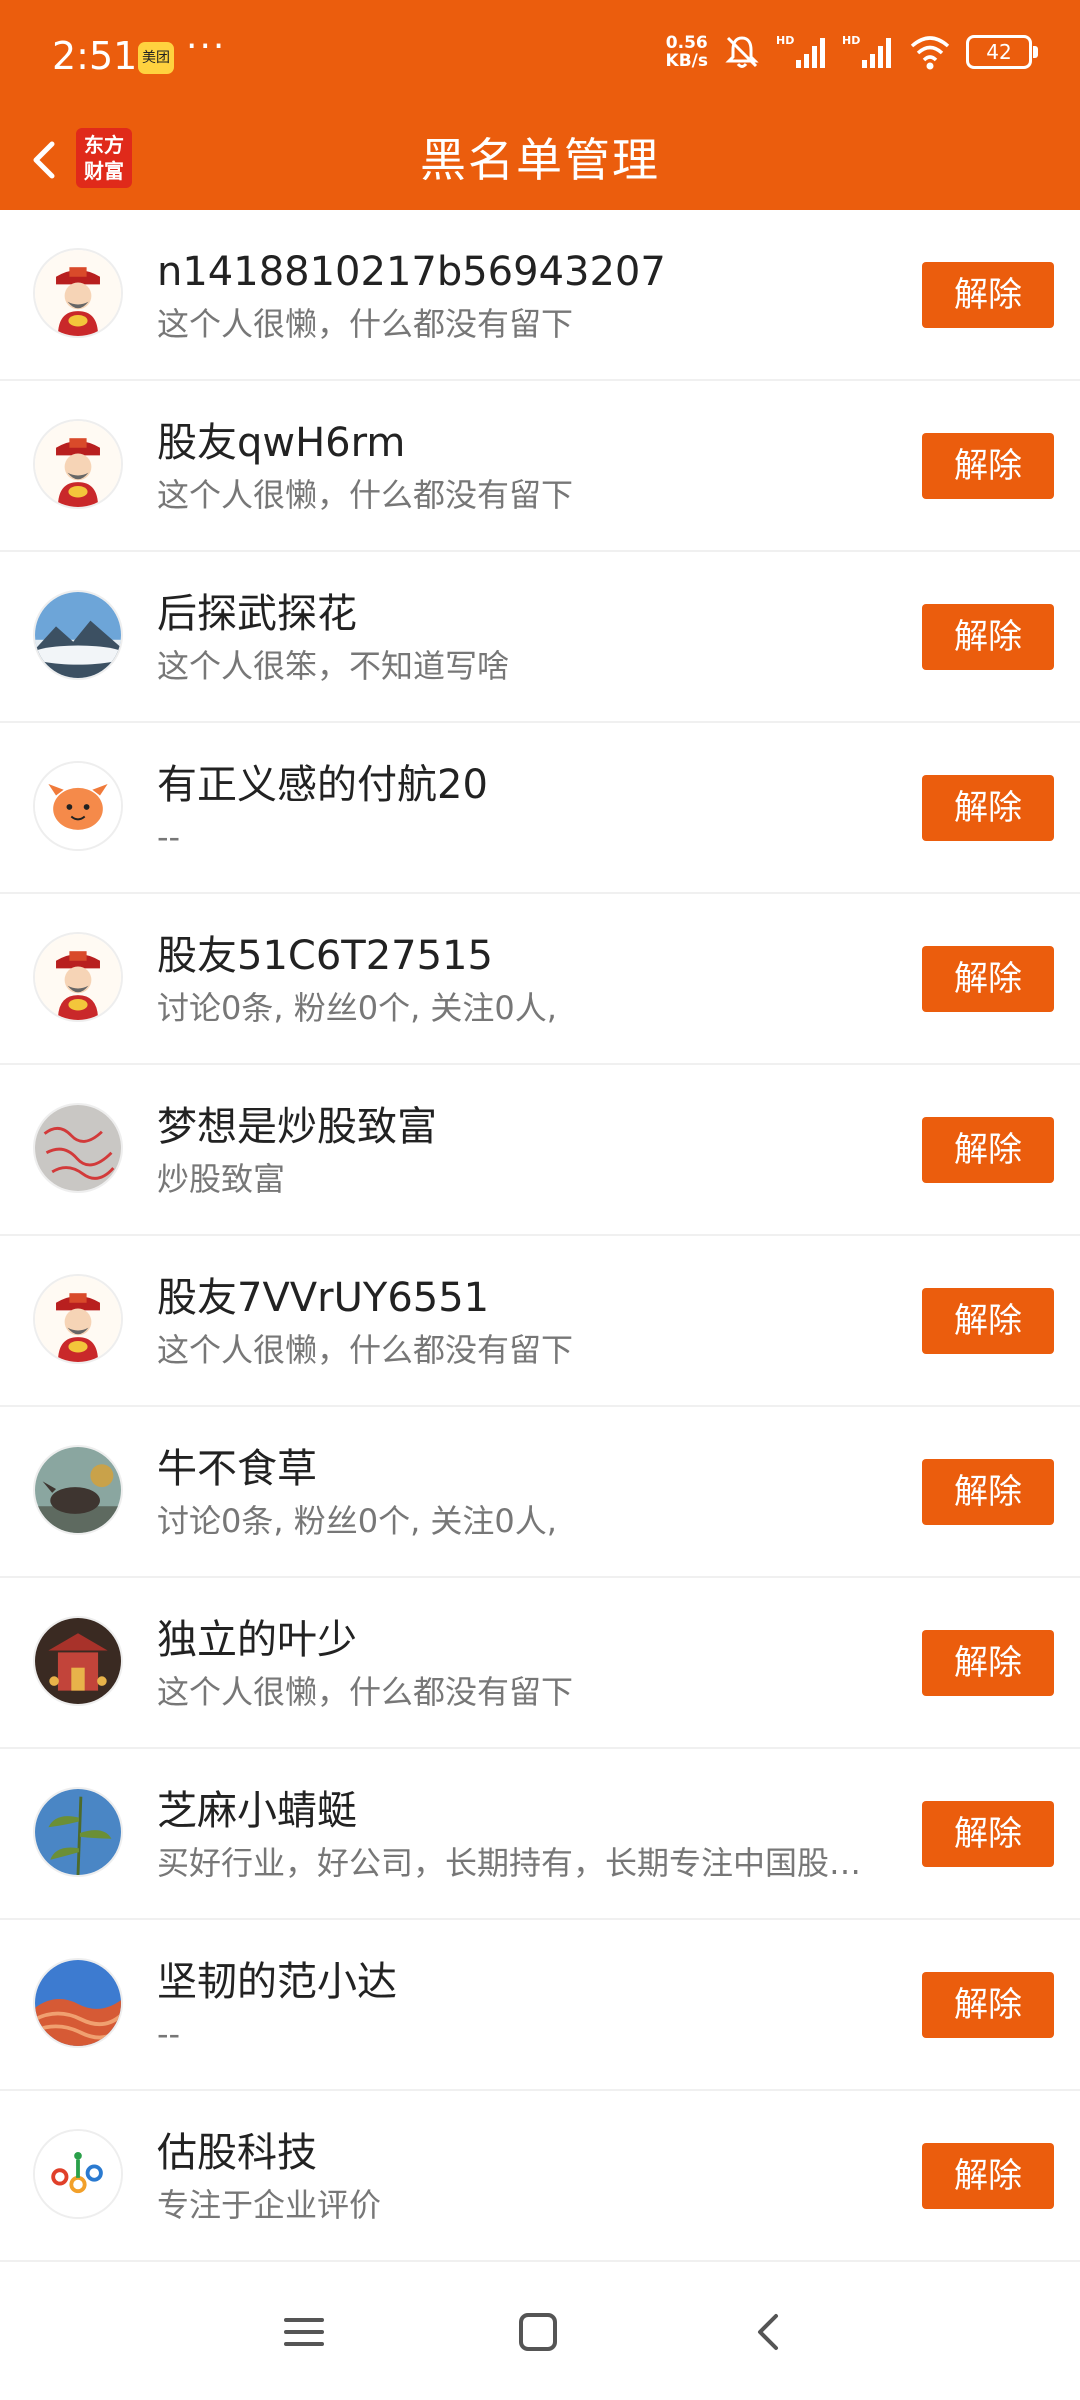 The image size is (1080, 2400). I want to click on menu-icon, so click(304, 2332).